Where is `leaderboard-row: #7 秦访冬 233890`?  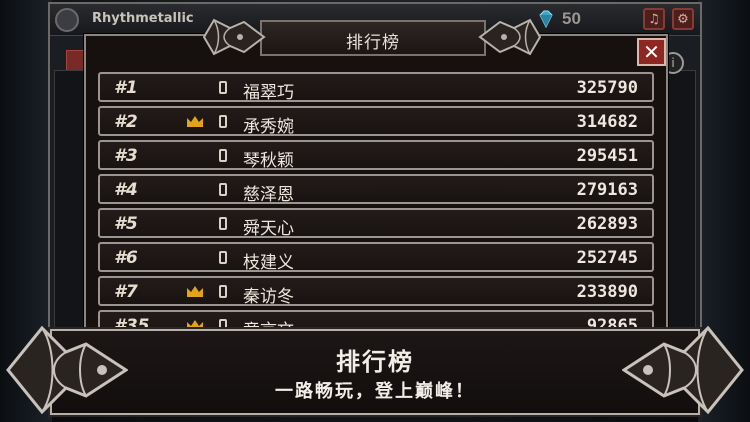
leaderboard-row: #7 秦访冬 233890 is located at coordinates (376, 291).